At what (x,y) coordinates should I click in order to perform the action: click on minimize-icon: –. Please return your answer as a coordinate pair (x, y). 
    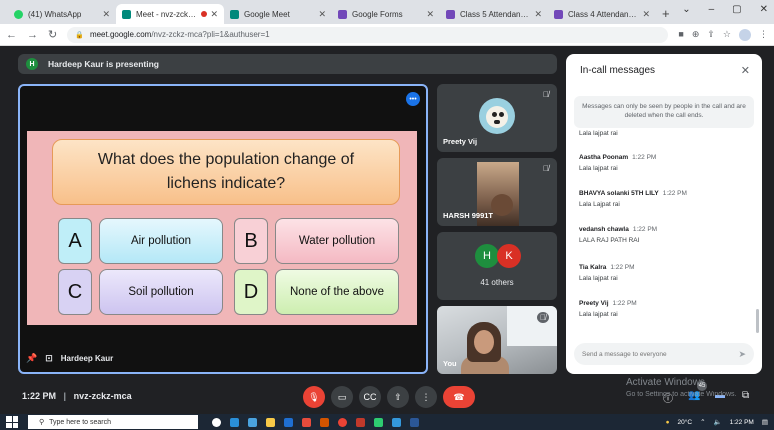
    Looking at the image, I should click on (712, 9).